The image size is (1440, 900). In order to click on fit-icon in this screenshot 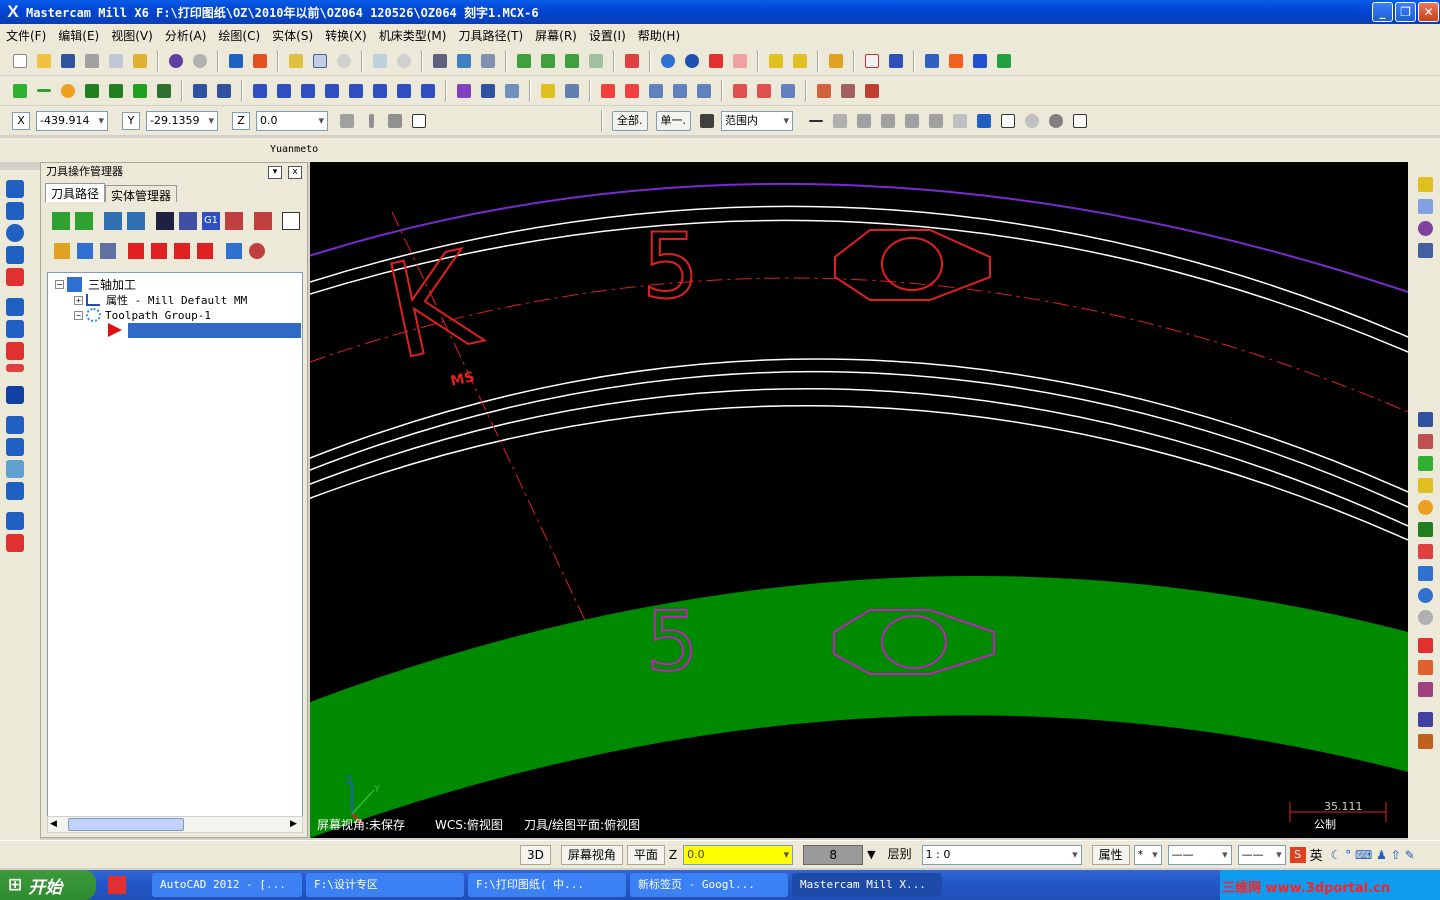, I will do `click(296, 61)`.